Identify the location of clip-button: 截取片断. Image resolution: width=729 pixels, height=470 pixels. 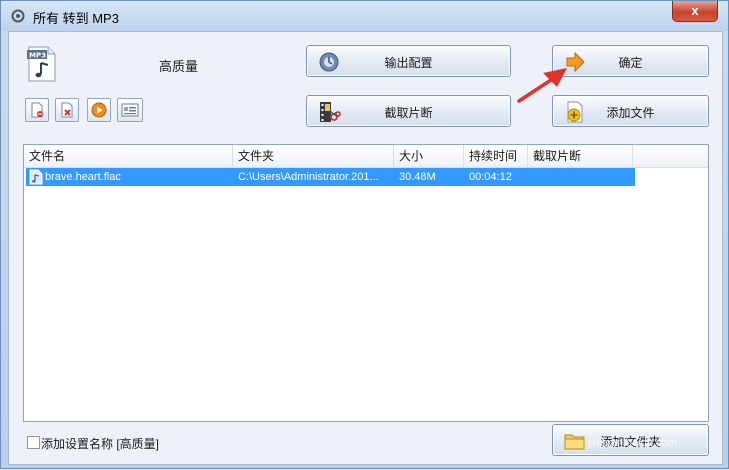
(408, 111).